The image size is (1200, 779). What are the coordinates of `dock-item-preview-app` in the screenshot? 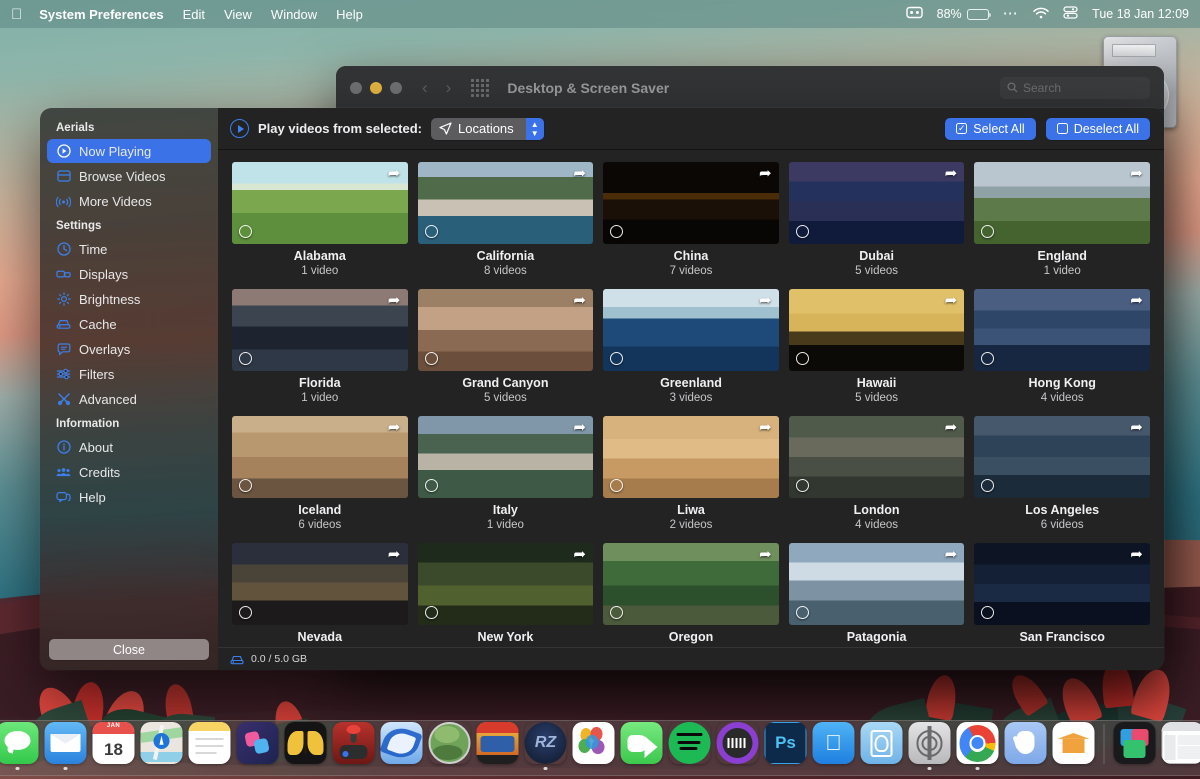 It's located at (882, 746).